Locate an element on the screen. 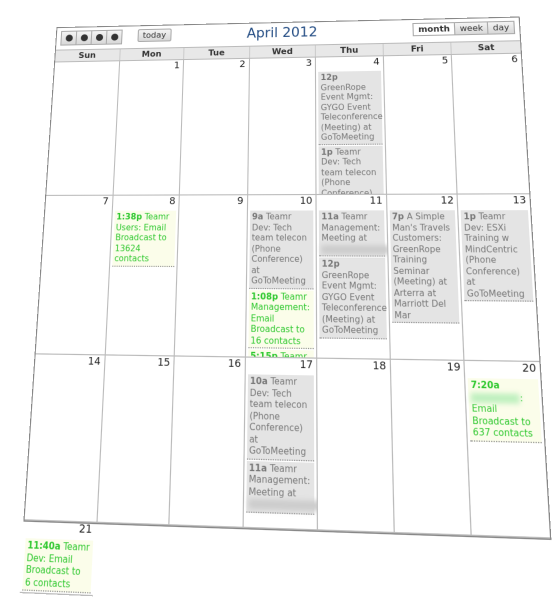  day-cell: 16 is located at coordinates (206, 442).